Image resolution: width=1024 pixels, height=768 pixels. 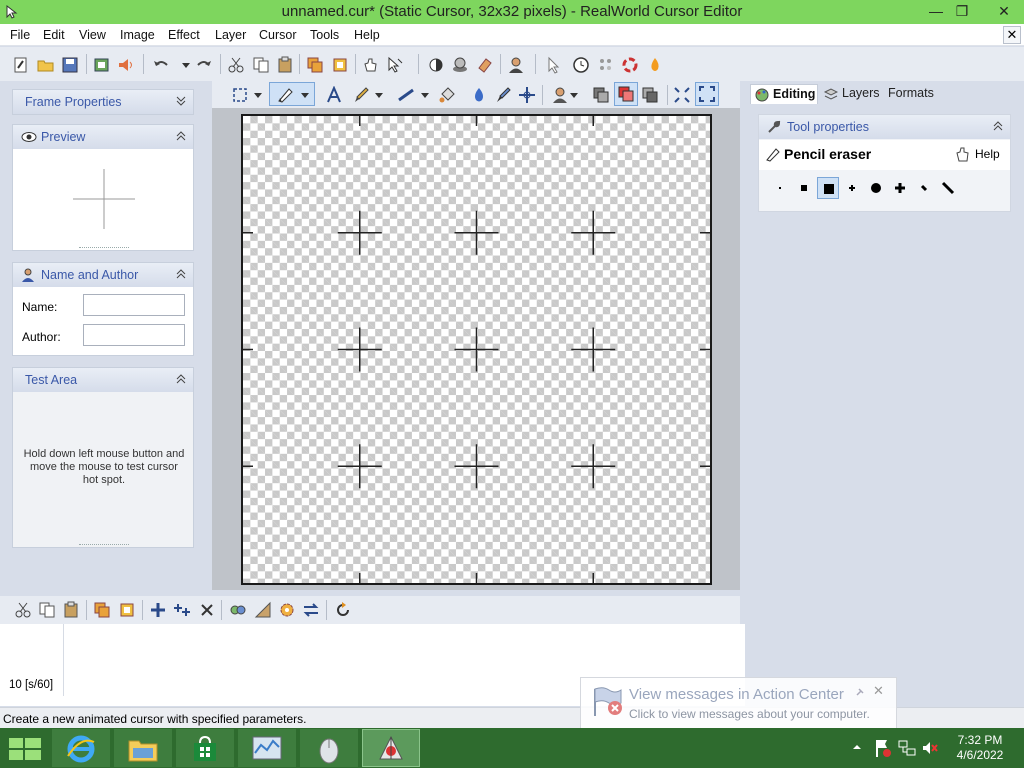 What do you see at coordinates (278, 35) in the screenshot?
I see `menu-cursor: Cursor` at bounding box center [278, 35].